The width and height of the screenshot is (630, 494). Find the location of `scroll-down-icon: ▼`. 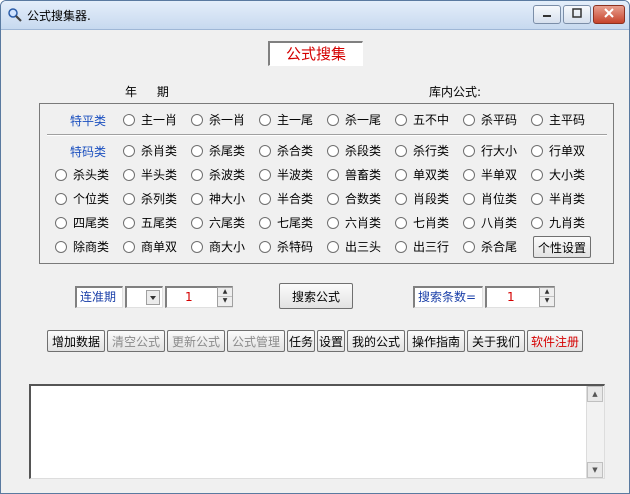

scroll-down-icon: ▼ is located at coordinates (595, 470).